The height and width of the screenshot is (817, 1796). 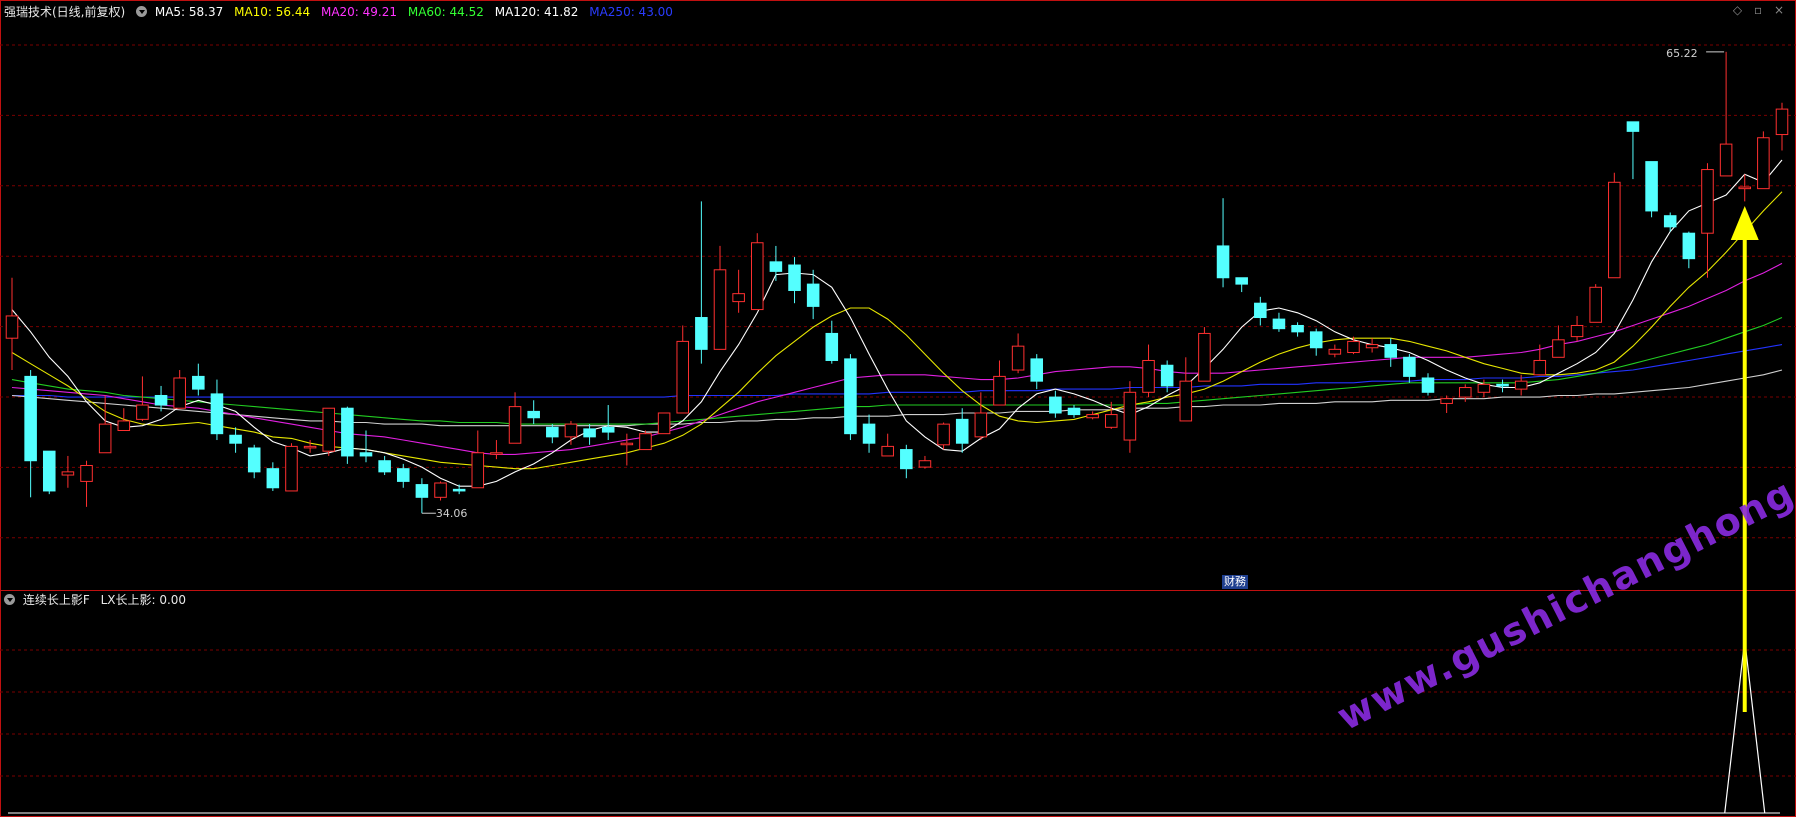 What do you see at coordinates (631, 12) in the screenshot?
I see `ma250-label: MA250: 43.00` at bounding box center [631, 12].